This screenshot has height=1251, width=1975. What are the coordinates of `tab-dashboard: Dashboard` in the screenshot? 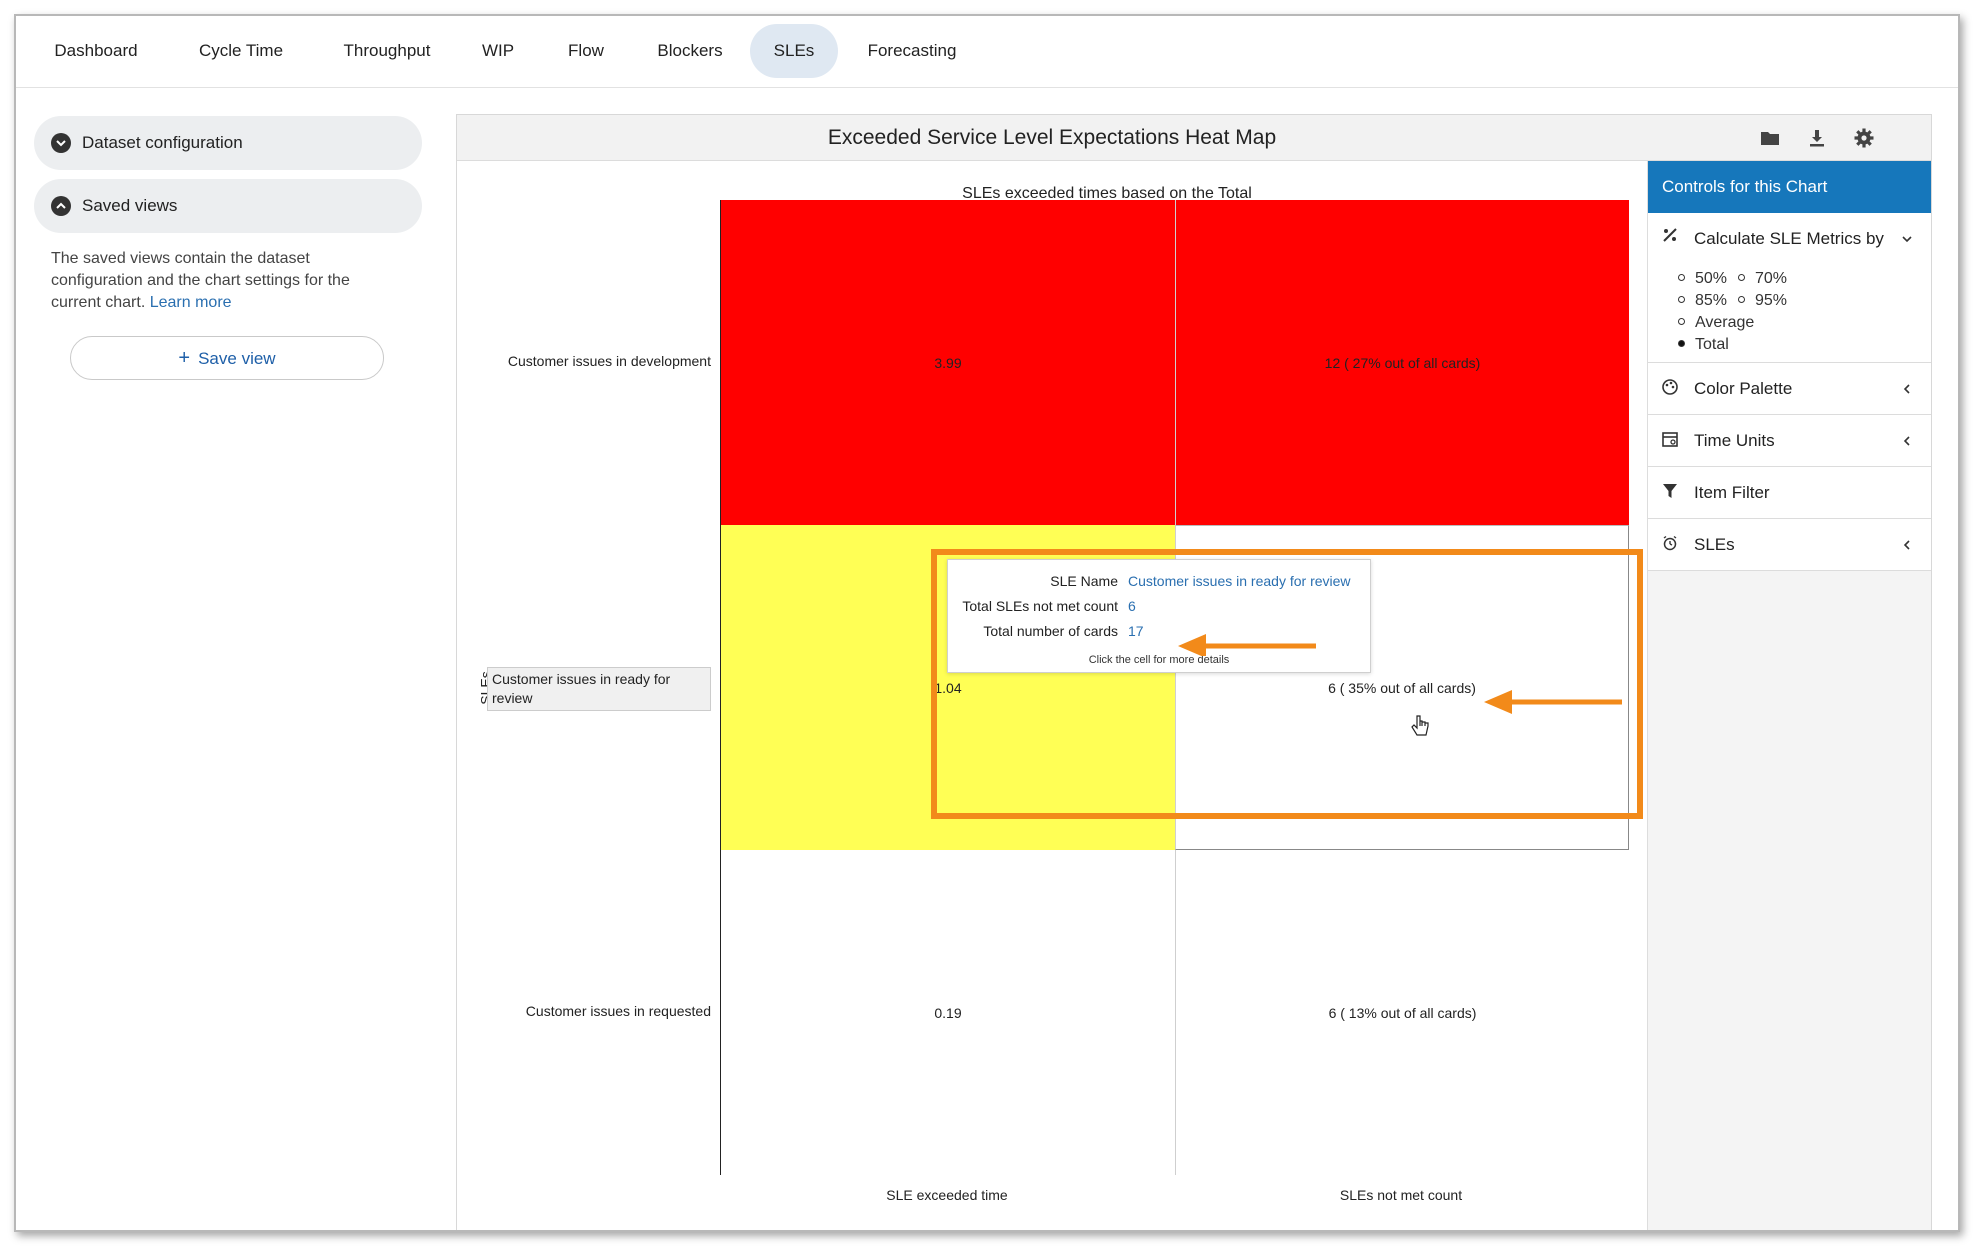 It's located at (96, 51).